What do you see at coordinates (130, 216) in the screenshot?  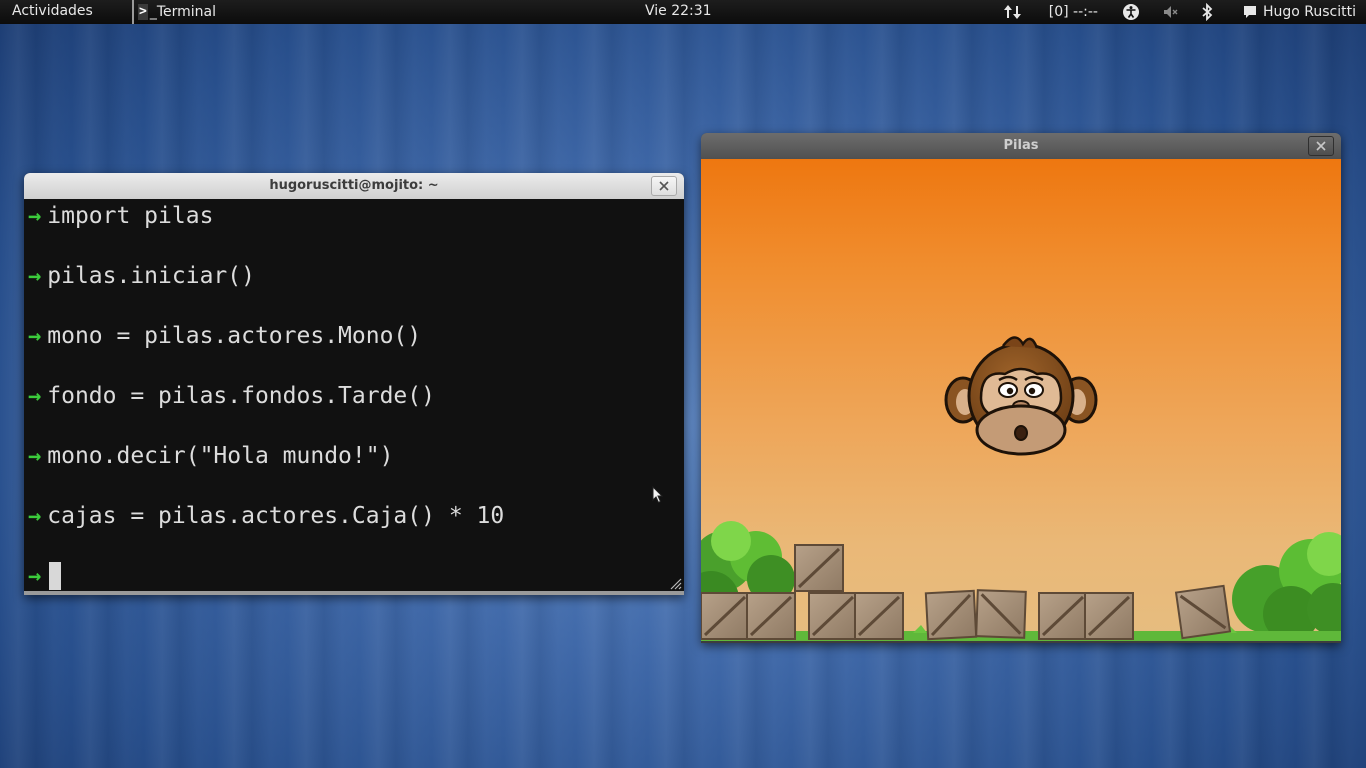 I see `terminal-line-text: import pilas` at bounding box center [130, 216].